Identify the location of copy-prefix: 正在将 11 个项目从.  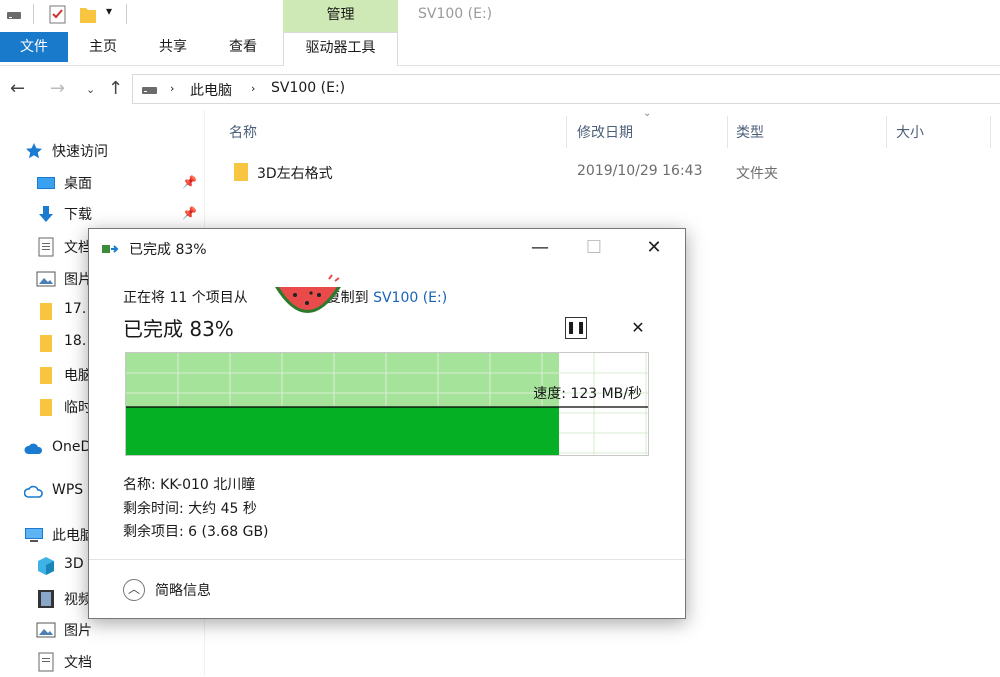
(185, 298).